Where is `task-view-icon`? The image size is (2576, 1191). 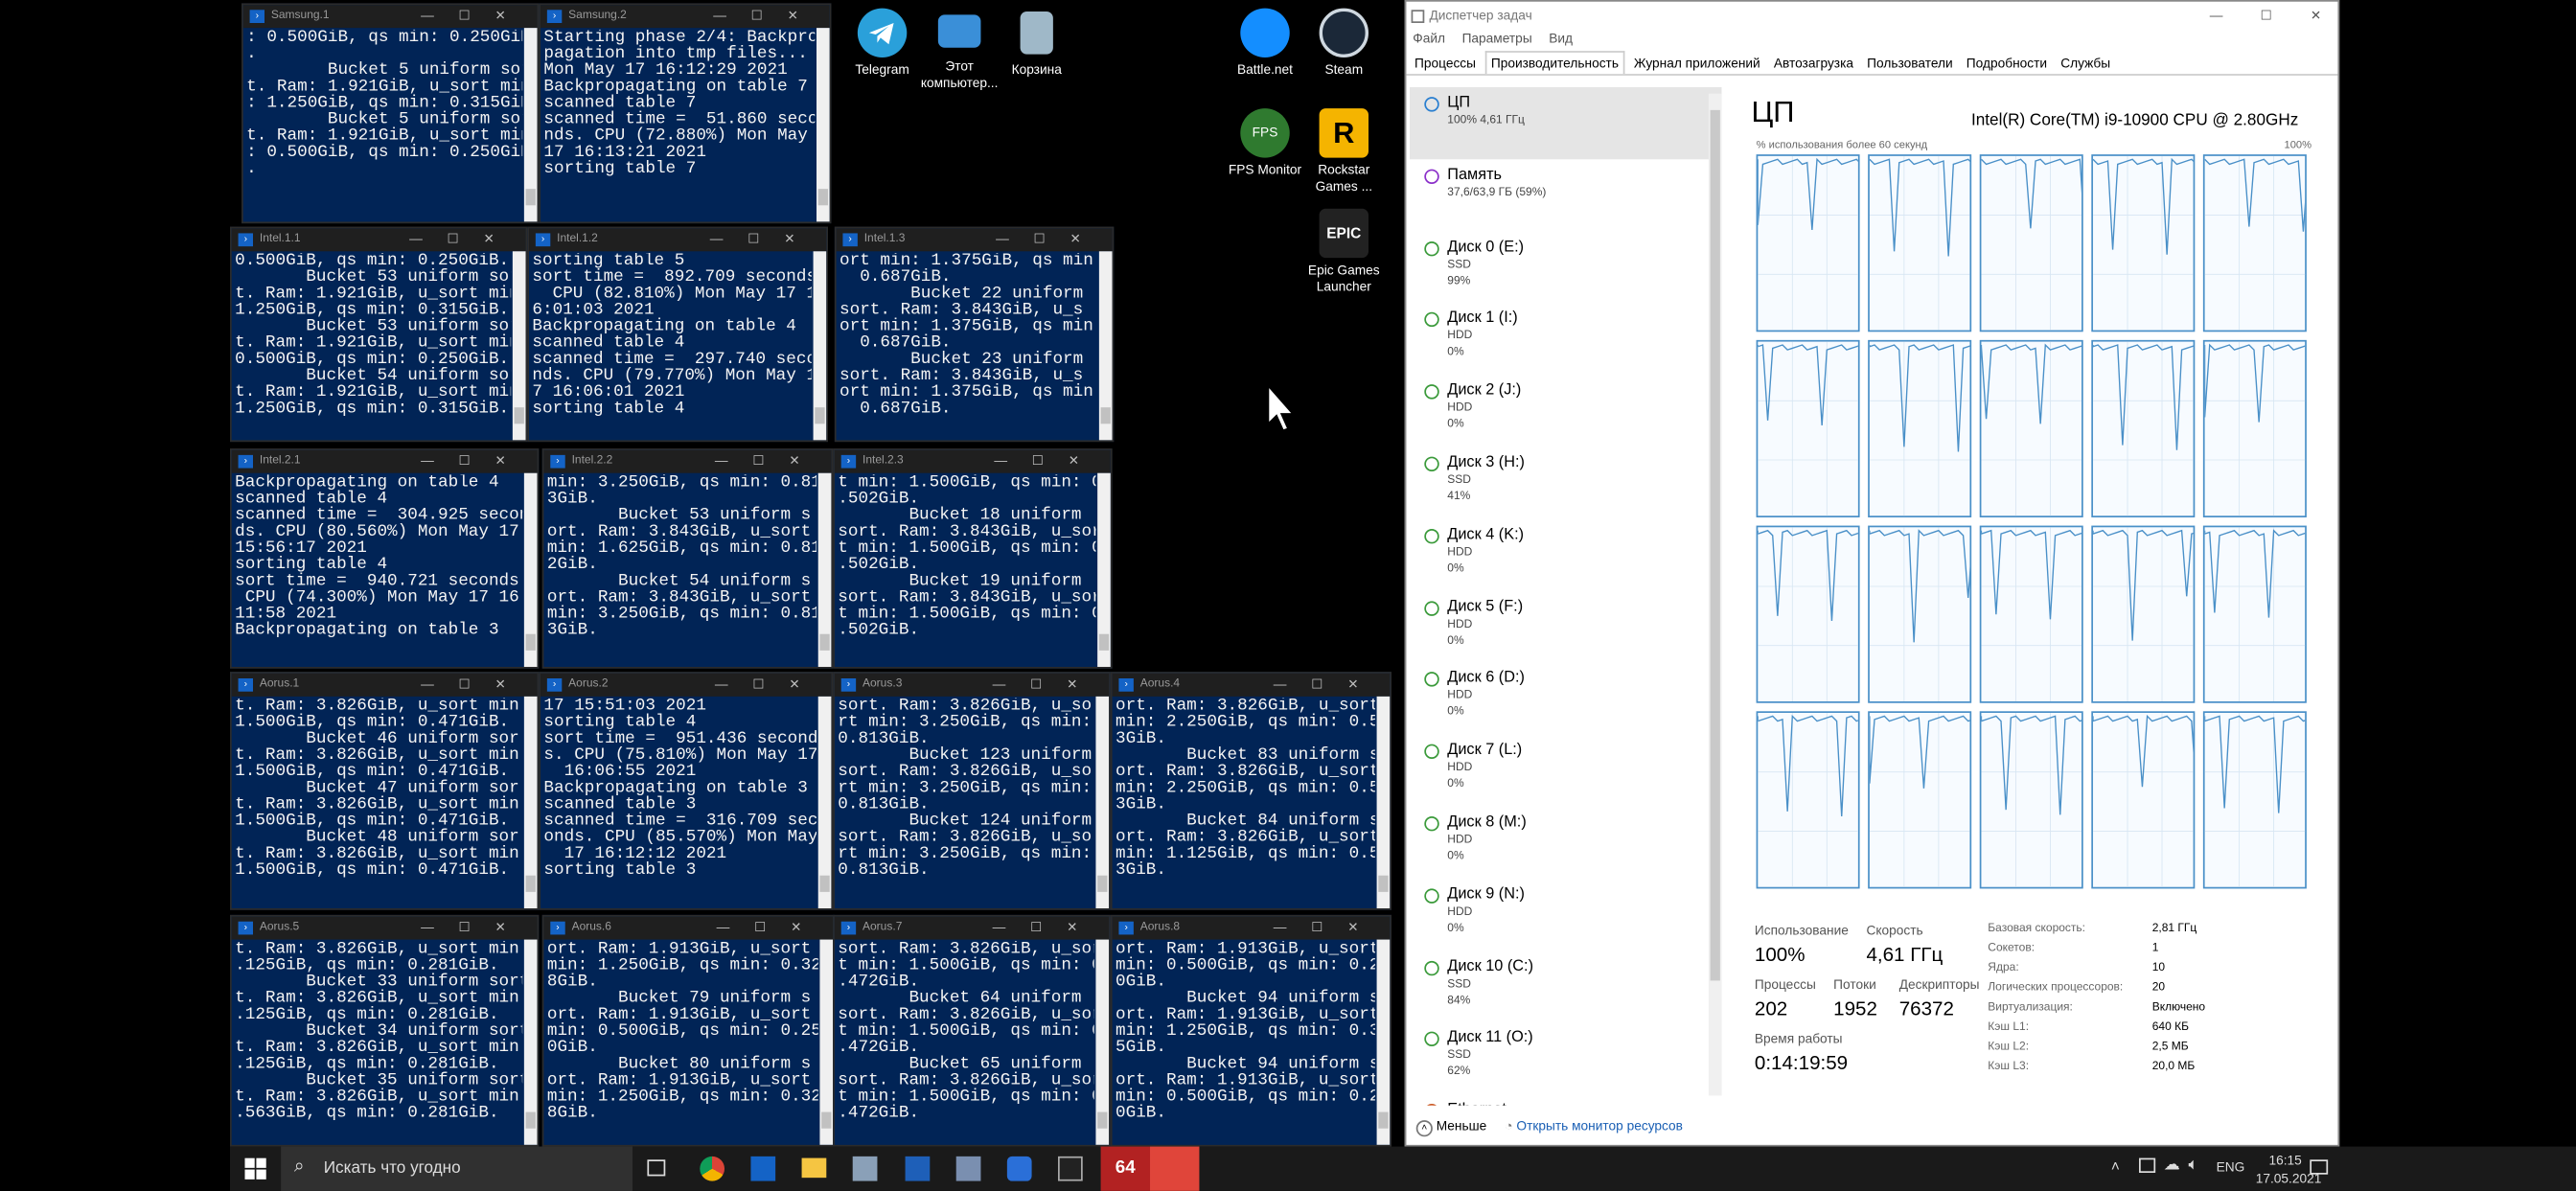 task-view-icon is located at coordinates (656, 1168).